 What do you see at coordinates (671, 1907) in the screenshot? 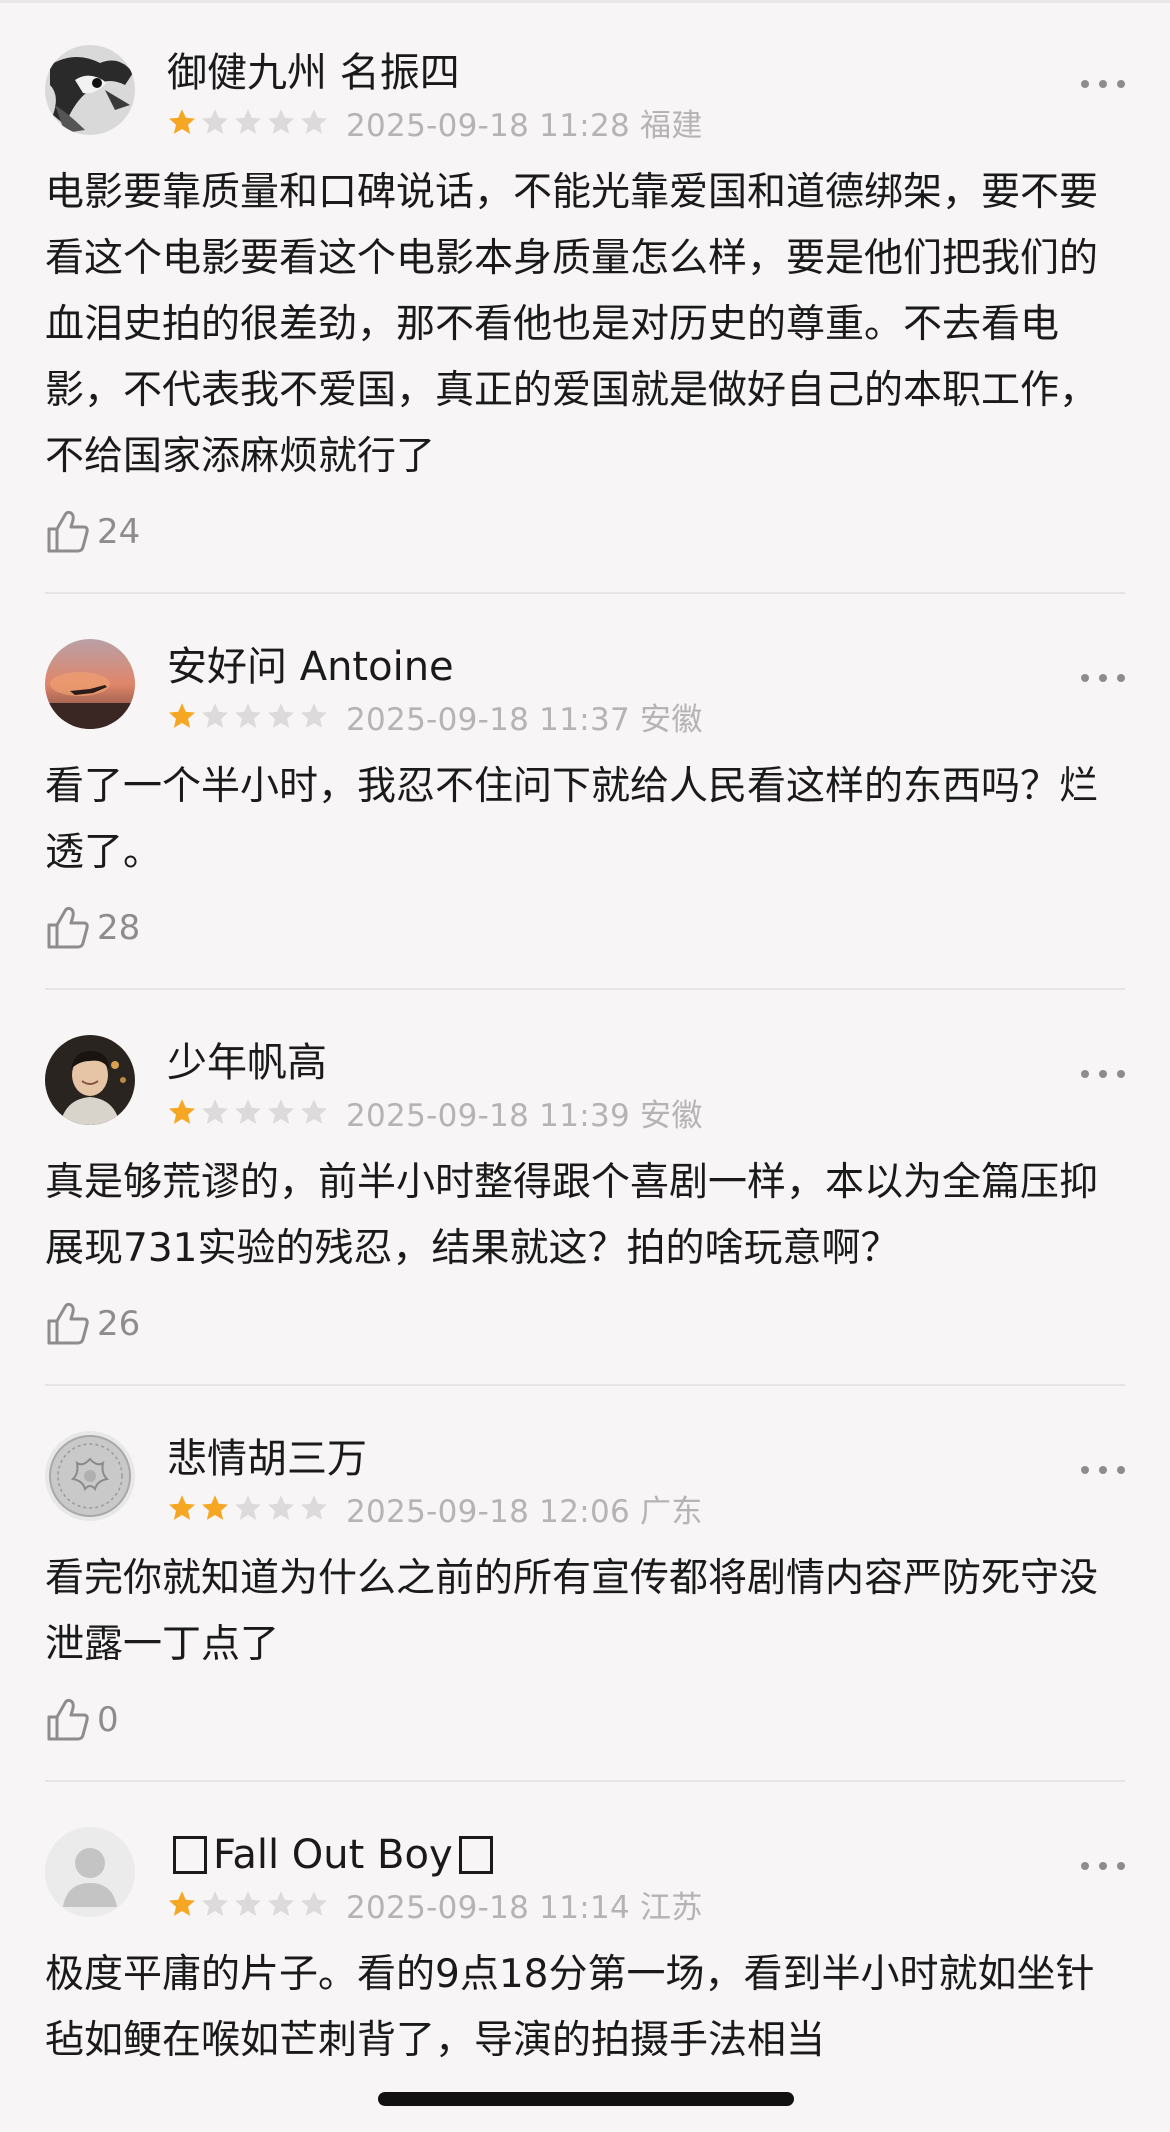
I see `review-location: 江苏` at bounding box center [671, 1907].